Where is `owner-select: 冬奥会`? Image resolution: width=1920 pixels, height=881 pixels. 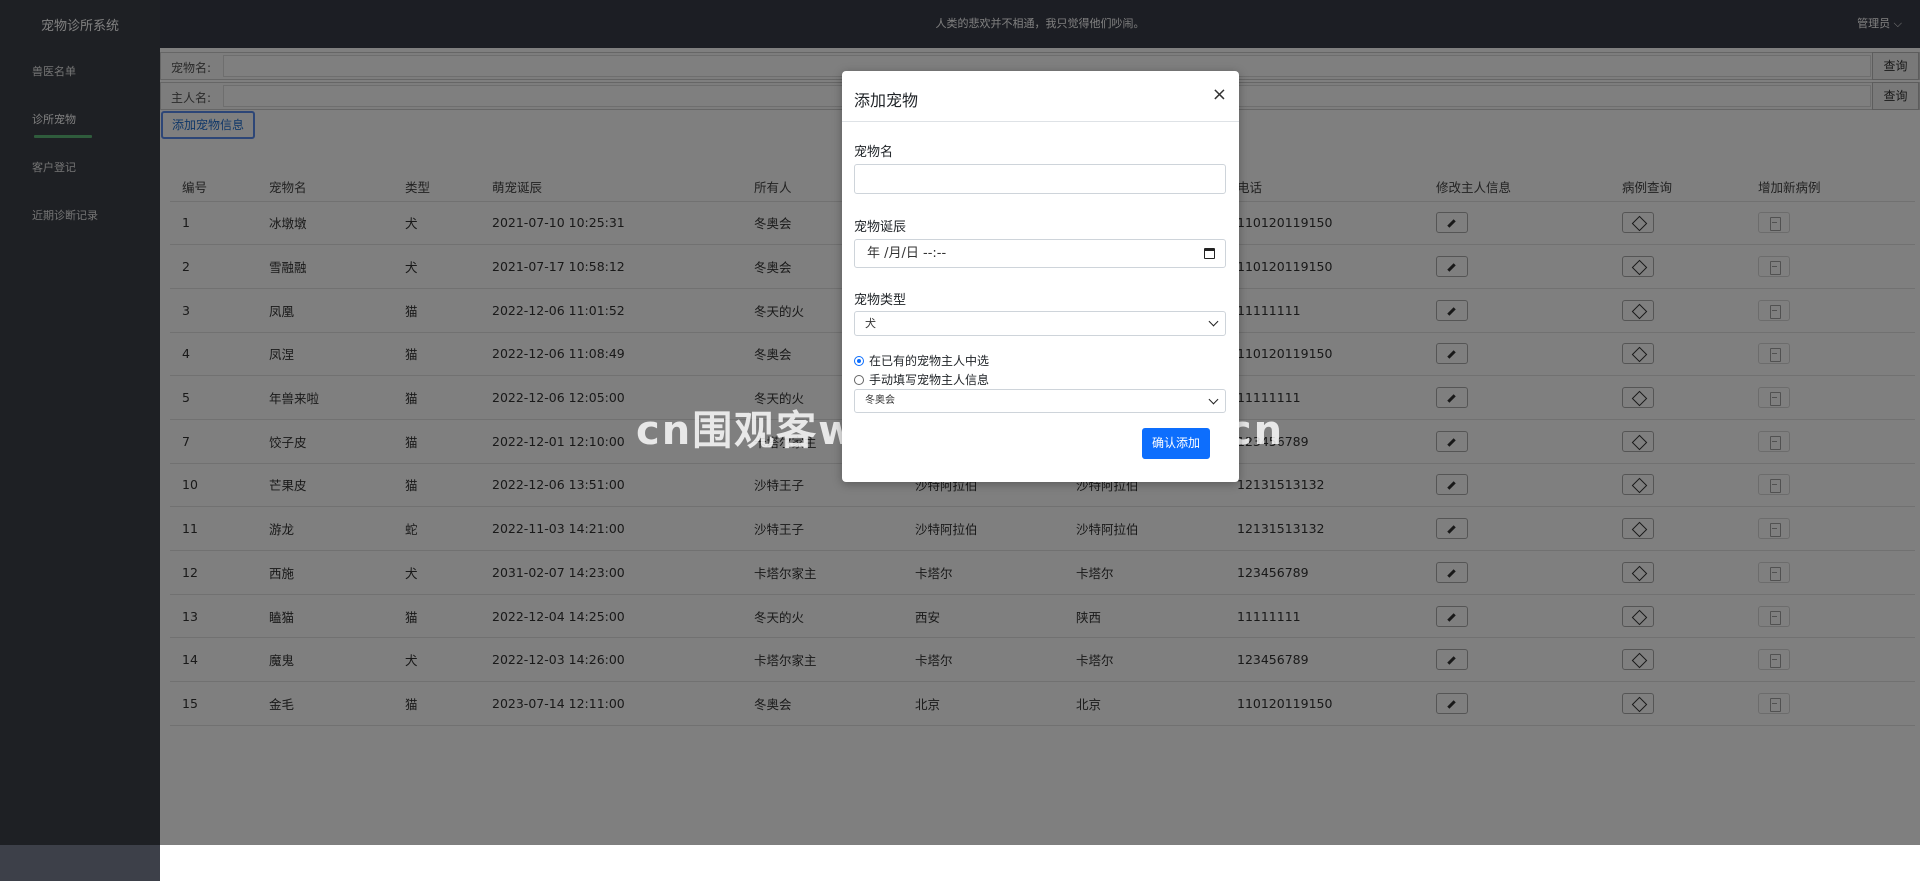
owner-select: 冬奥会 is located at coordinates (1040, 401).